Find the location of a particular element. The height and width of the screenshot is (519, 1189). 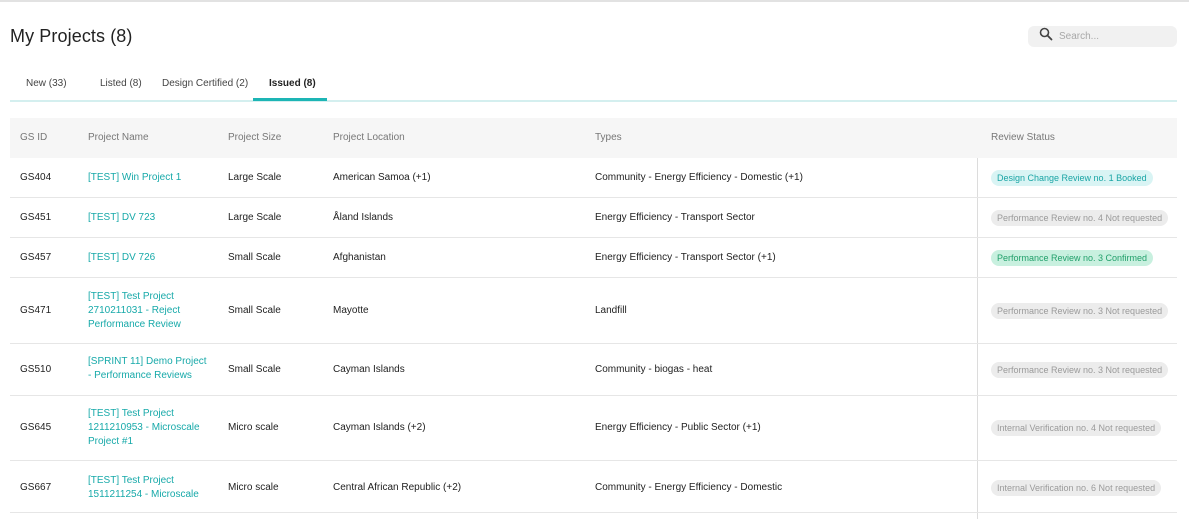

gs-id-cell: GS451 is located at coordinates (36, 217).